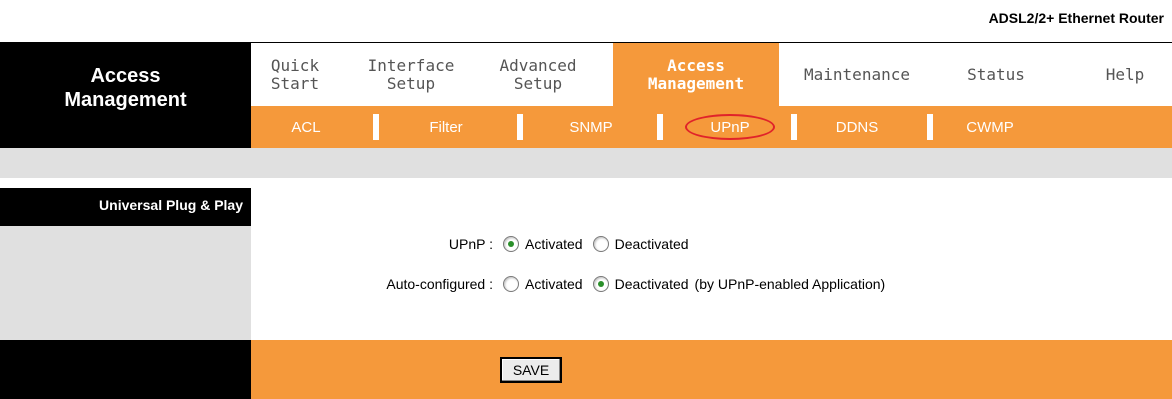 This screenshot has width=1172, height=399. I want to click on tab-help-line1: Help, so click(1125, 74).